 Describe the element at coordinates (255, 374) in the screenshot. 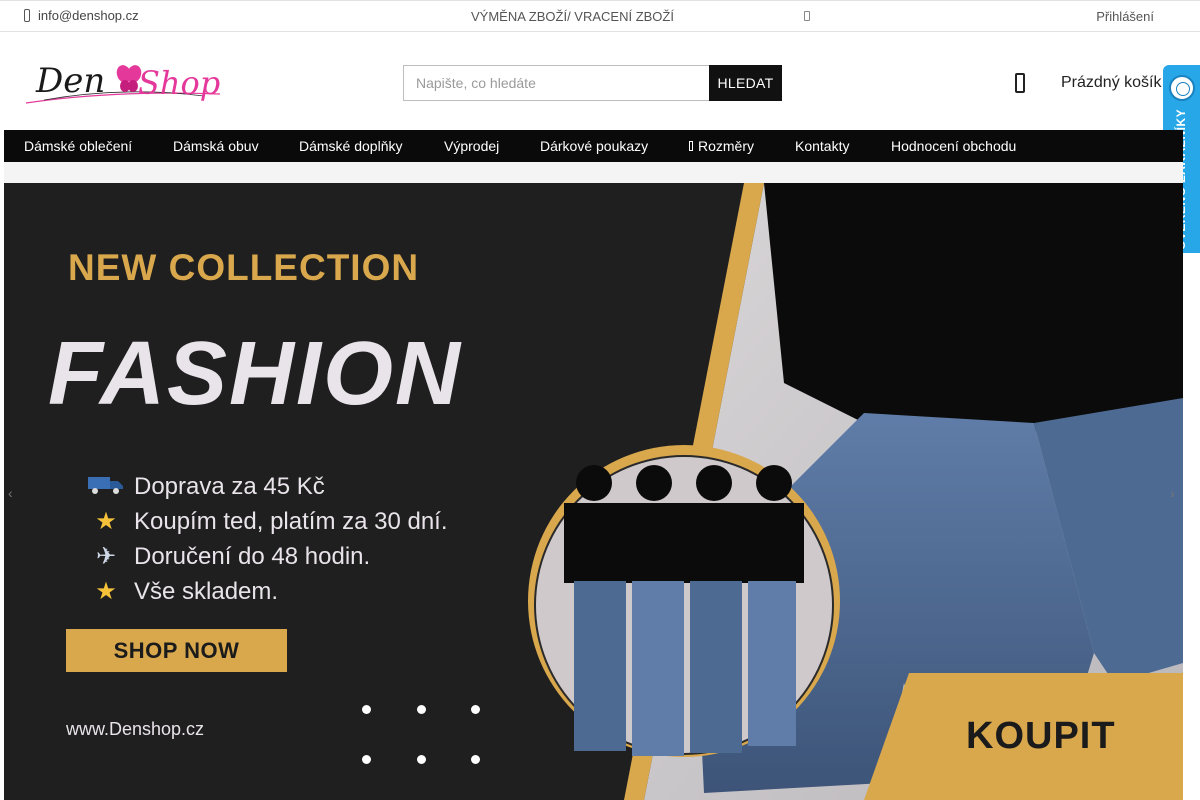

I see `hero-heading: FASHION` at that location.